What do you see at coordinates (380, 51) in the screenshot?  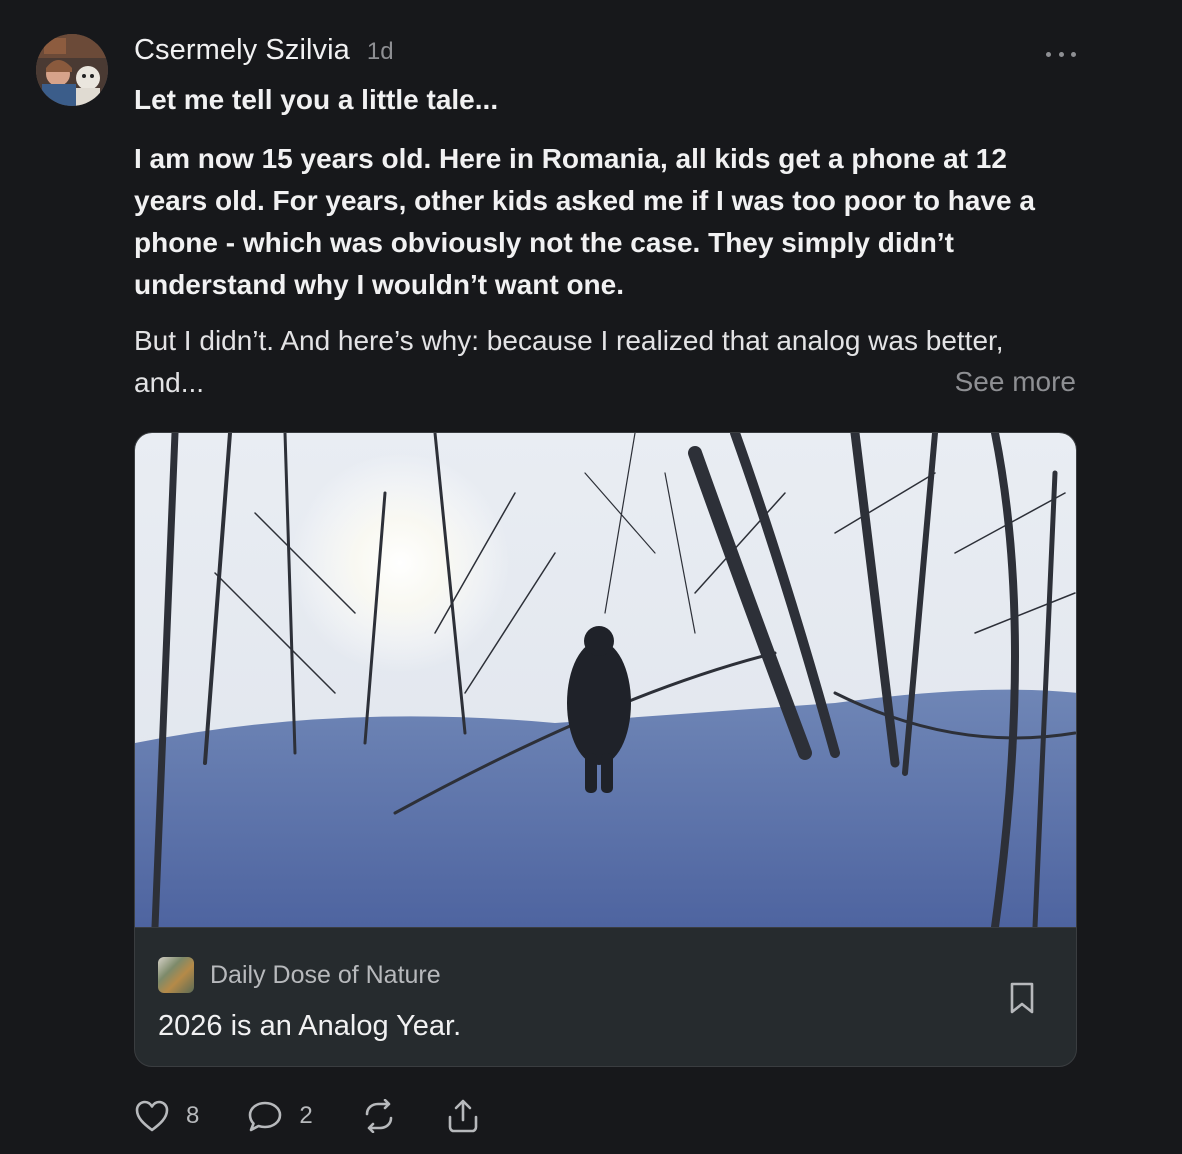 I see `post-time: 1d` at bounding box center [380, 51].